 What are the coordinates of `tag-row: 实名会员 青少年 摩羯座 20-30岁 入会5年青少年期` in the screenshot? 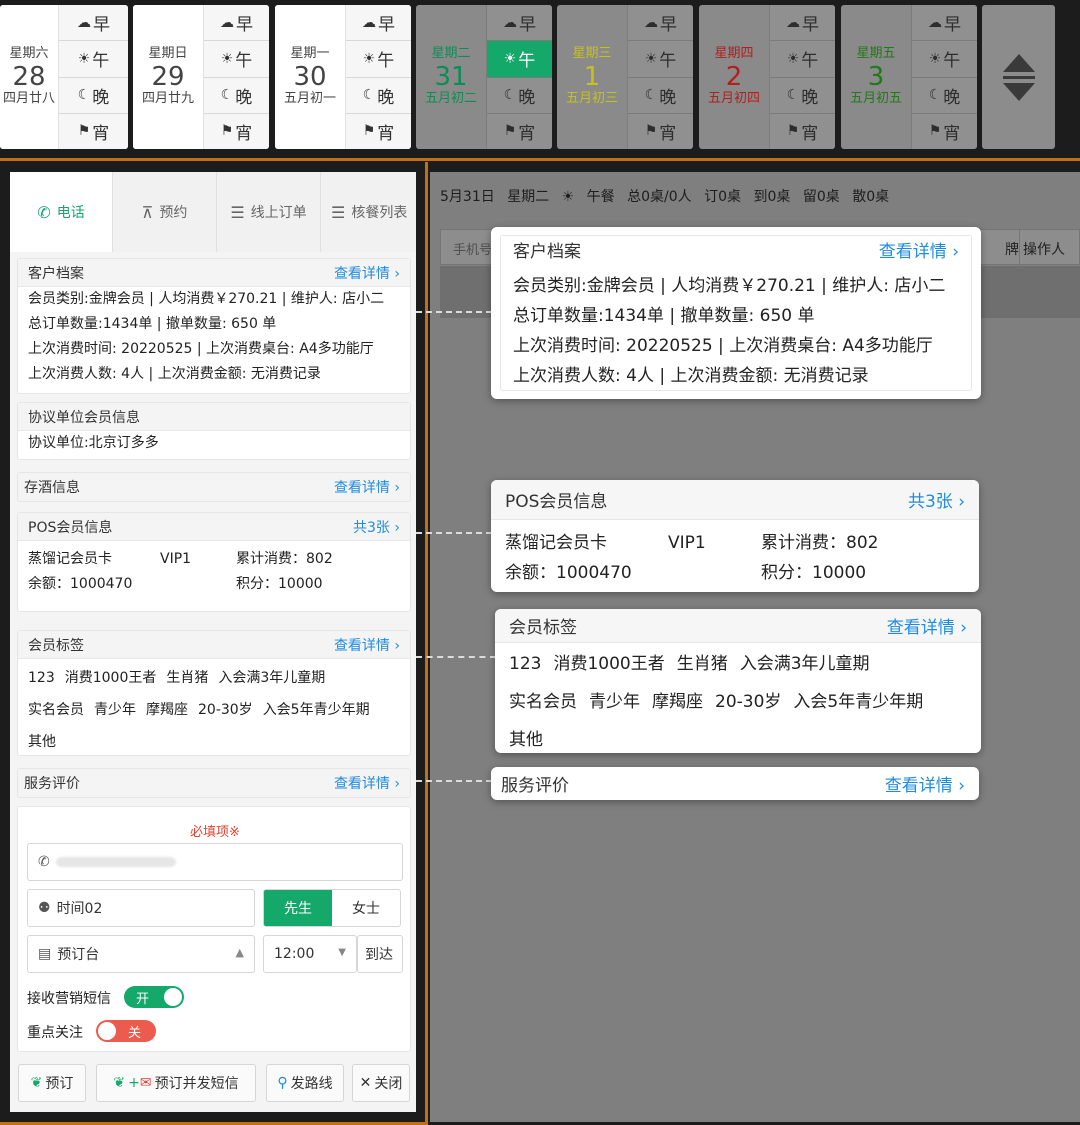 It's located at (214, 709).